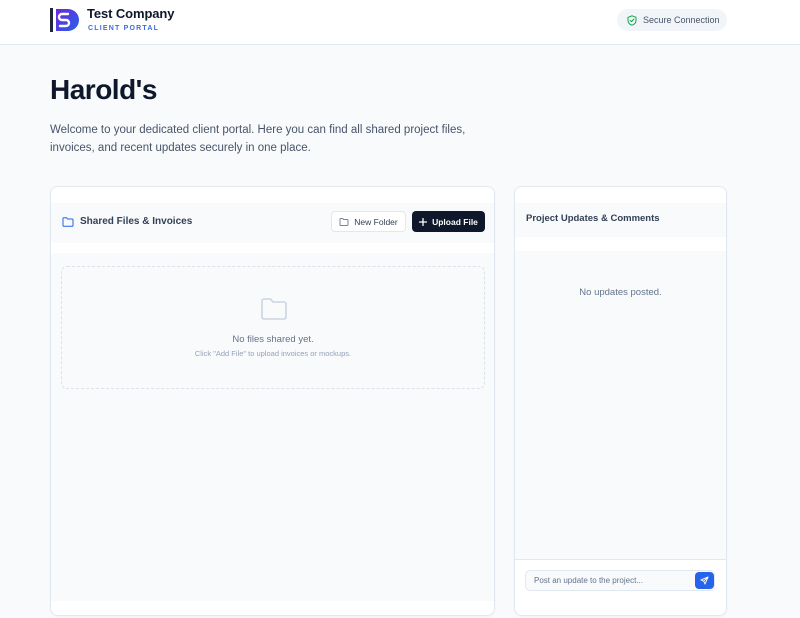 The width and height of the screenshot is (800, 618). I want to click on new-folder-label: New Folder, so click(376, 221).